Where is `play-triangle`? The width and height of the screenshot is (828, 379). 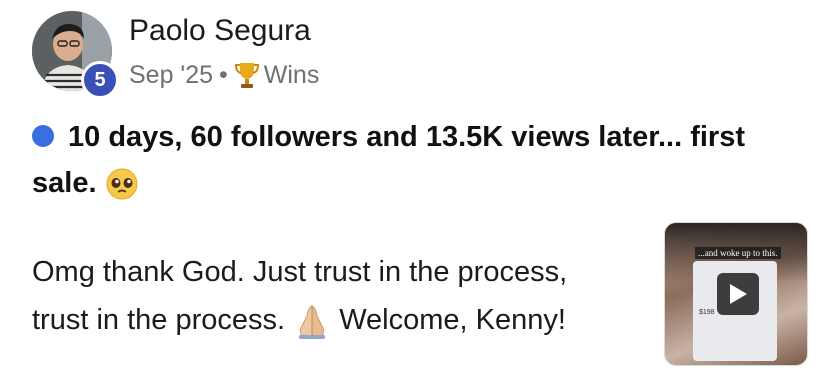
play-triangle is located at coordinates (738, 294).